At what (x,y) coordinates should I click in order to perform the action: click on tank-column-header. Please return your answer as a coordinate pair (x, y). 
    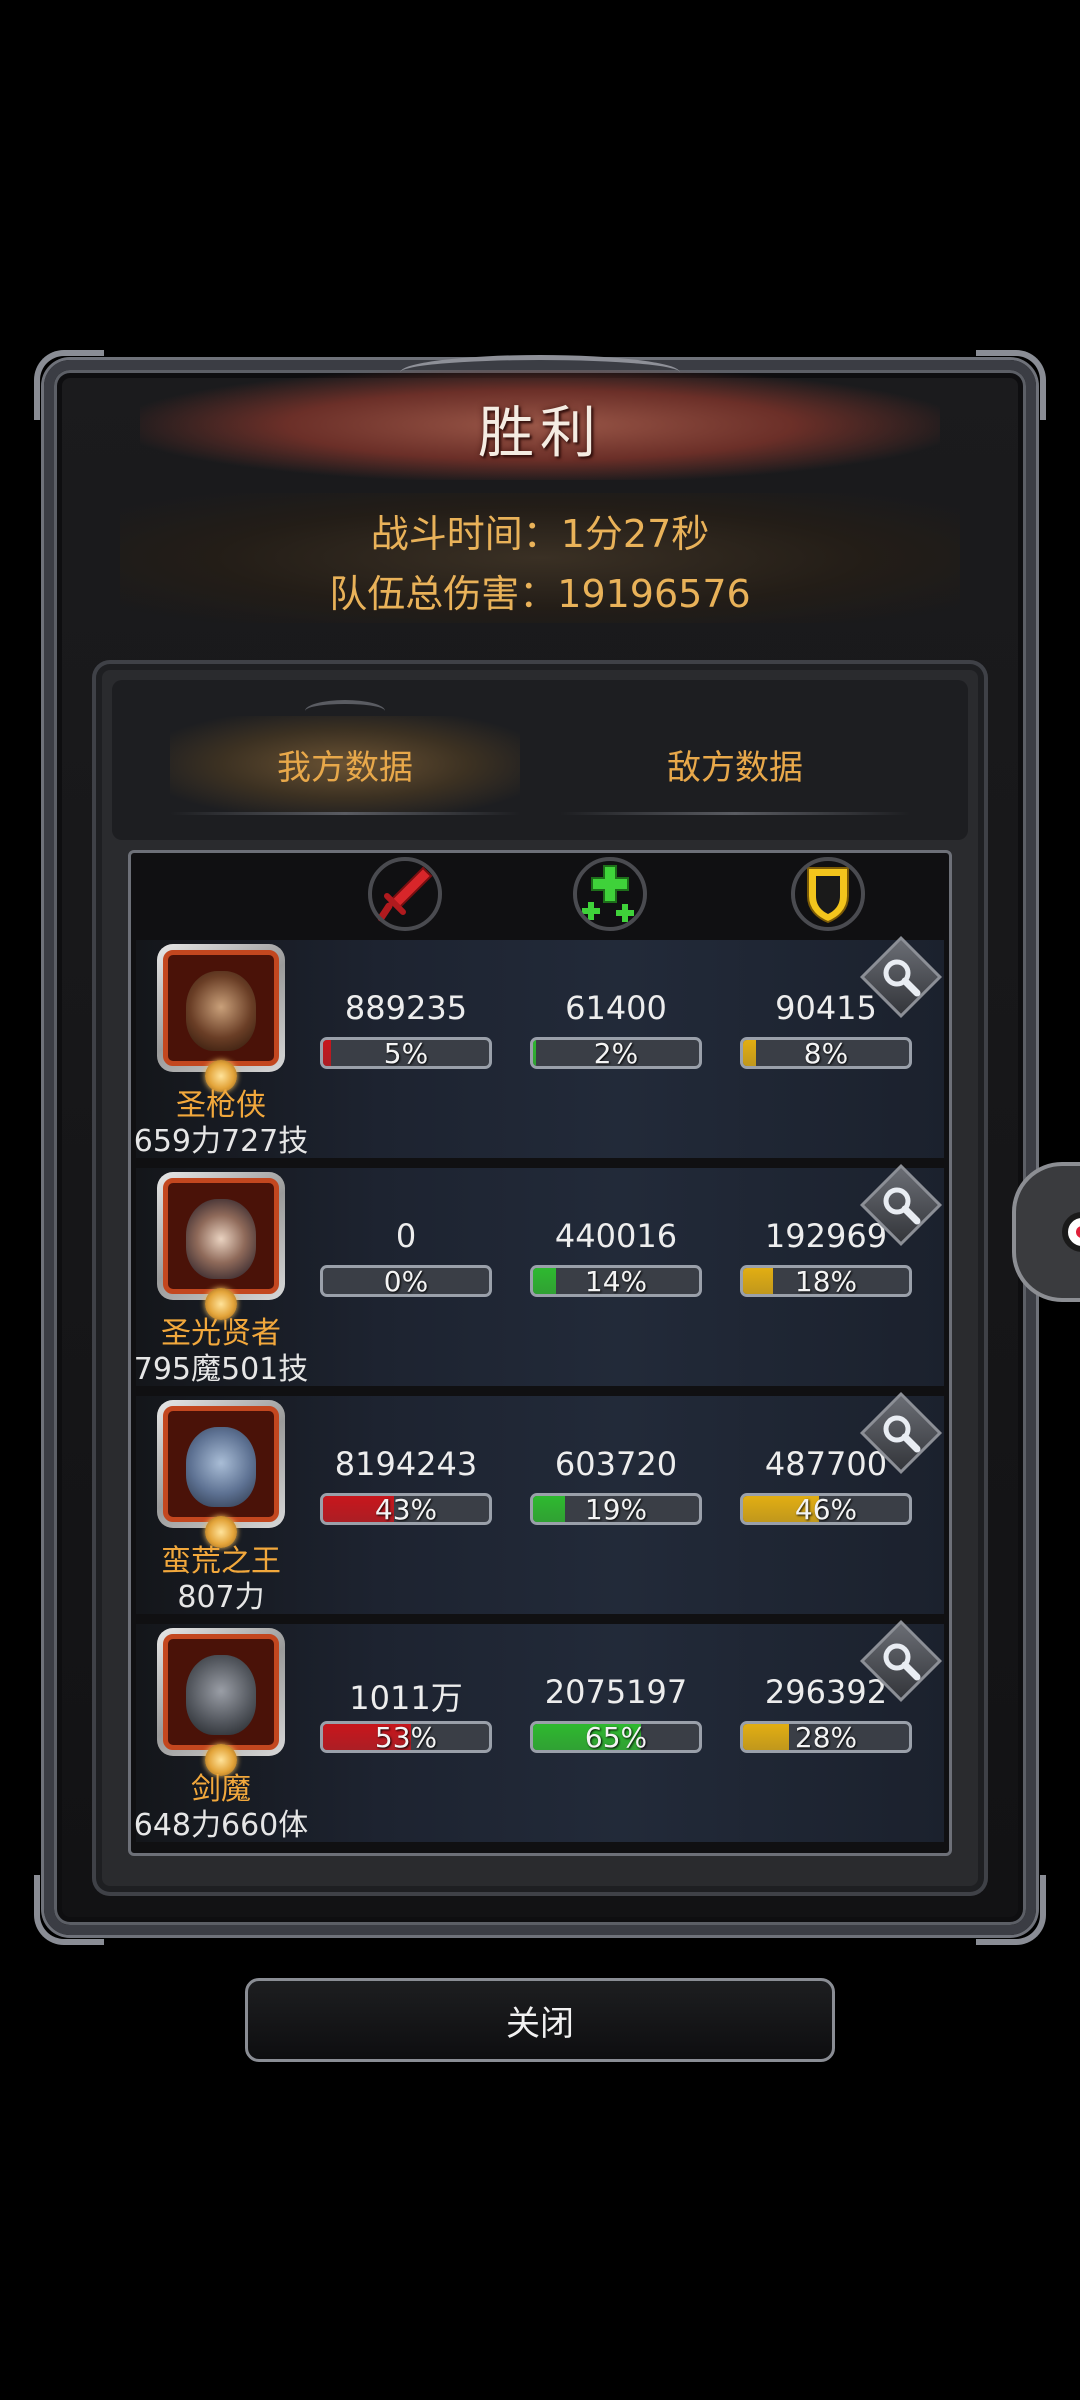
    Looking at the image, I should click on (828, 894).